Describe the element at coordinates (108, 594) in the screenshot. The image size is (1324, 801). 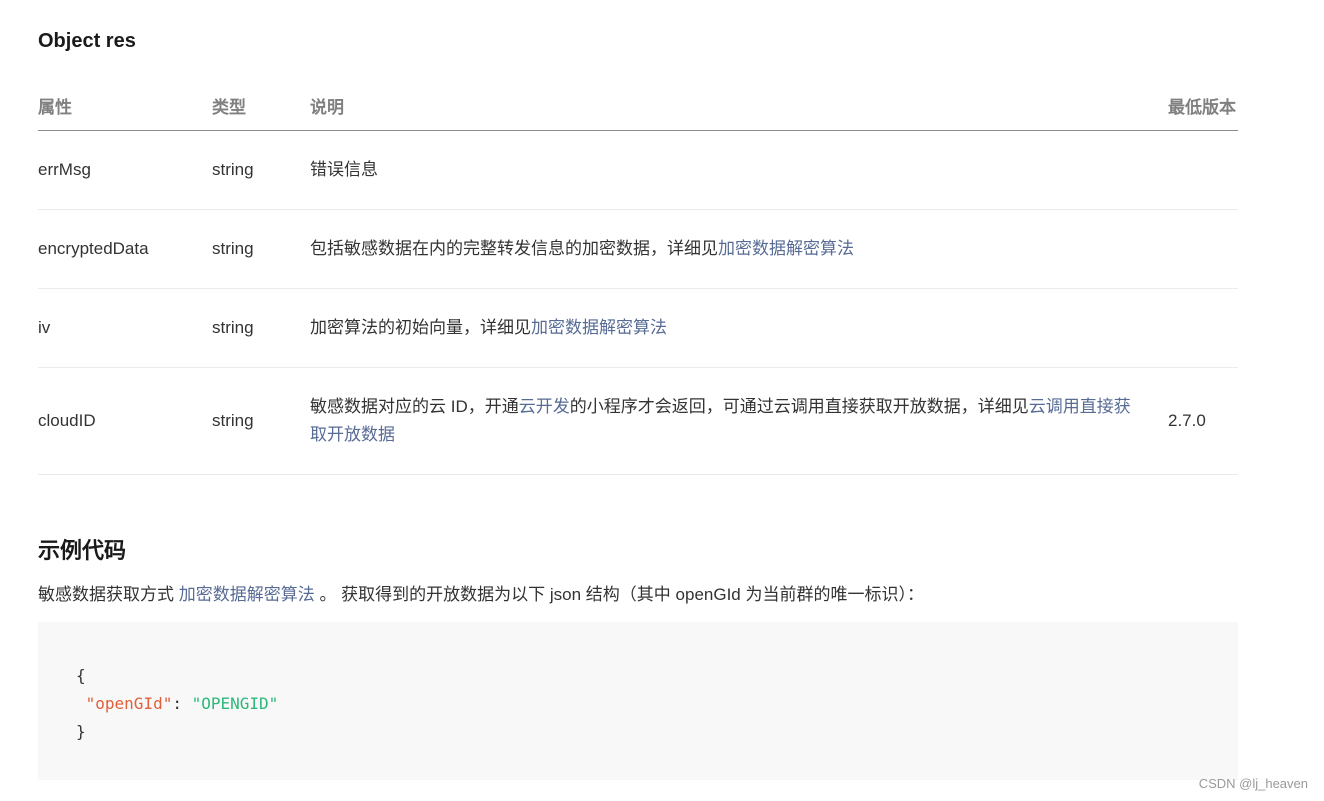
I see `example-desc-prefix: 敏感数据获取方式` at that location.